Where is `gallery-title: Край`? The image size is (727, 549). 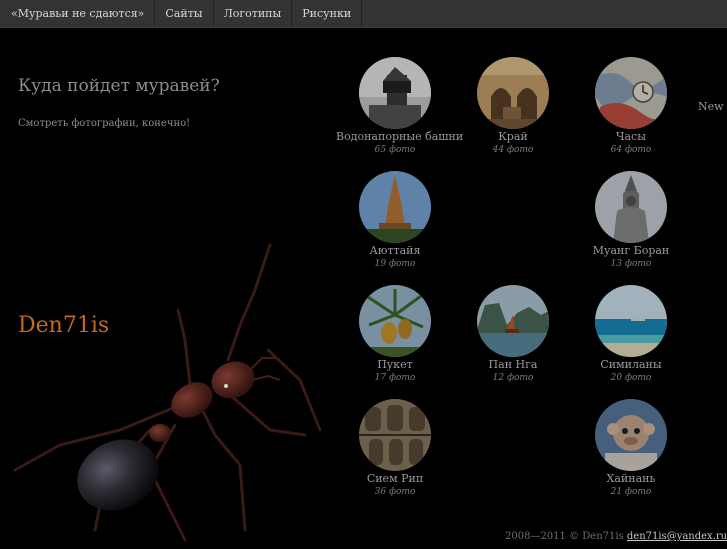 gallery-title: Край is located at coordinates (513, 136).